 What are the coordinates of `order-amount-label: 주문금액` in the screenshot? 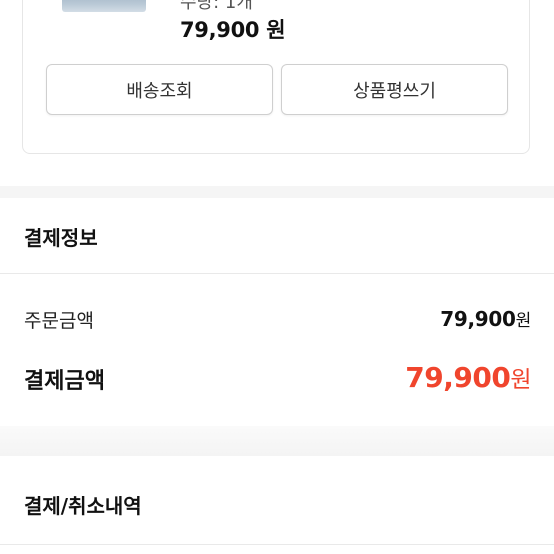 It's located at (59, 321).